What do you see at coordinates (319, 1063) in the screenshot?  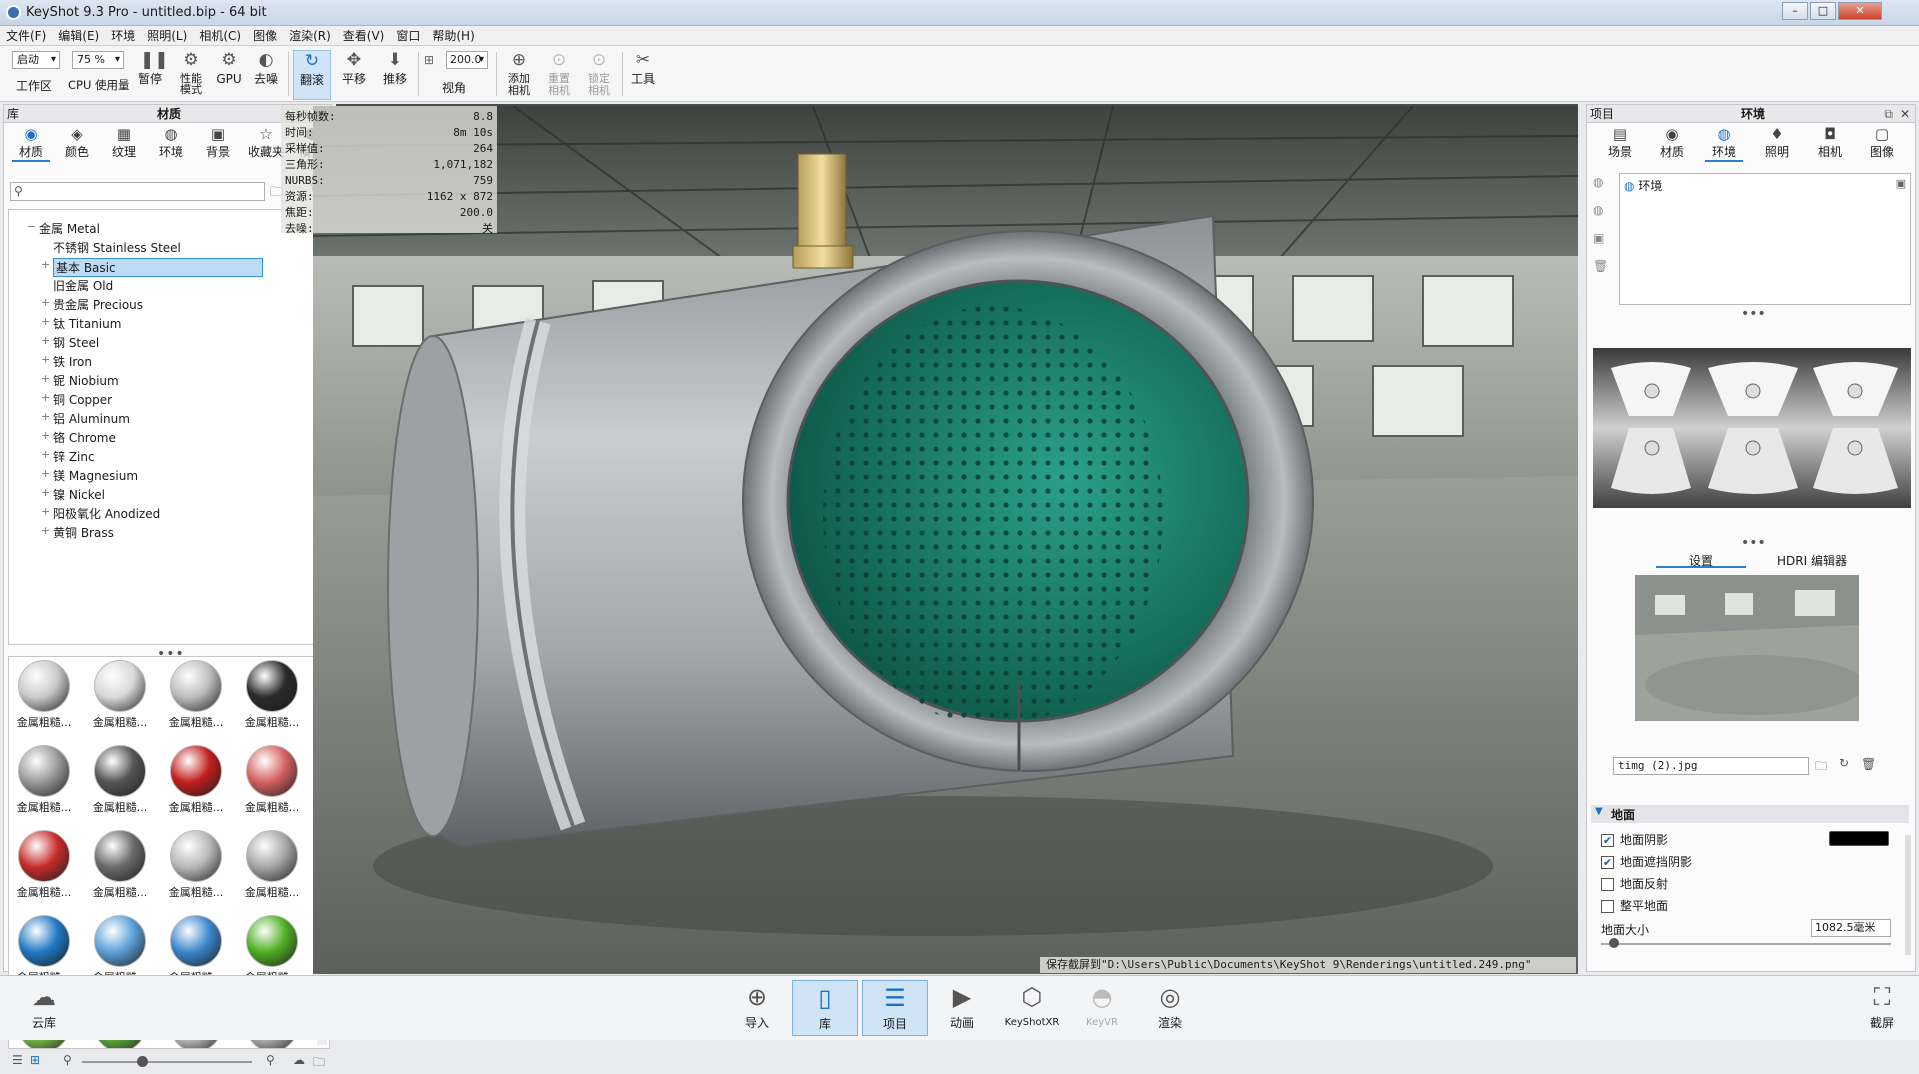 I see `import-folder-icon: 🗀` at bounding box center [319, 1063].